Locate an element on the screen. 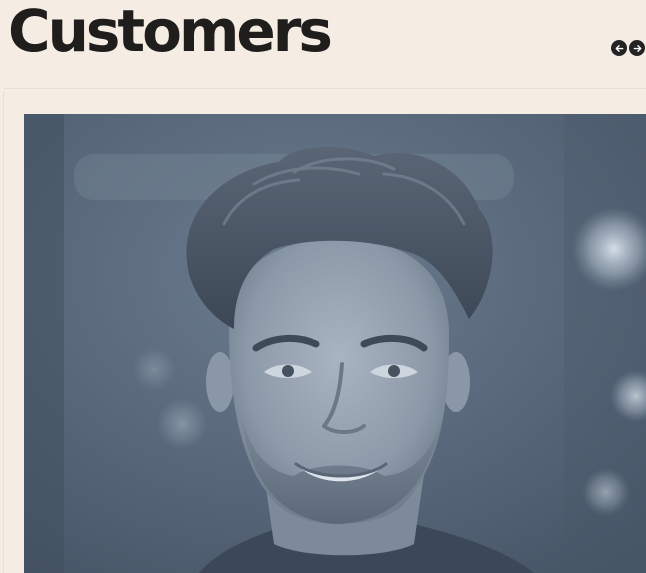  carousel-next-button is located at coordinates (637, 48).